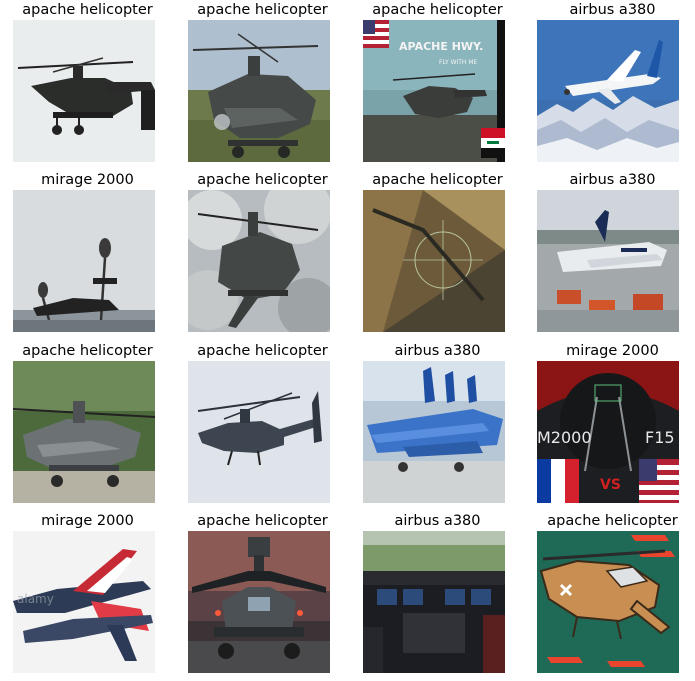 This screenshot has width=695, height=681. I want to click on mirage-mirrors-image, so click(84, 261).